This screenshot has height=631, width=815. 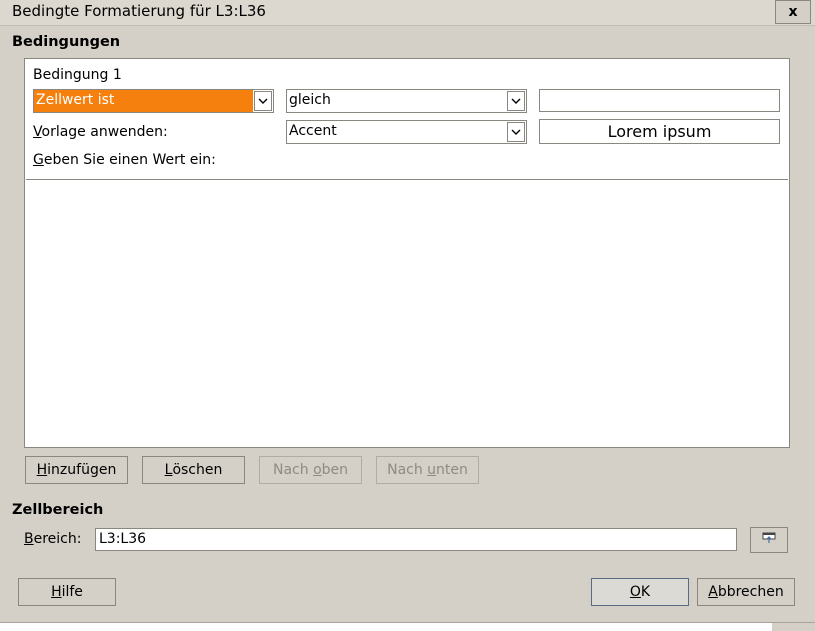 I want to click on cancel-button: Abbrechen, so click(x=746, y=592).